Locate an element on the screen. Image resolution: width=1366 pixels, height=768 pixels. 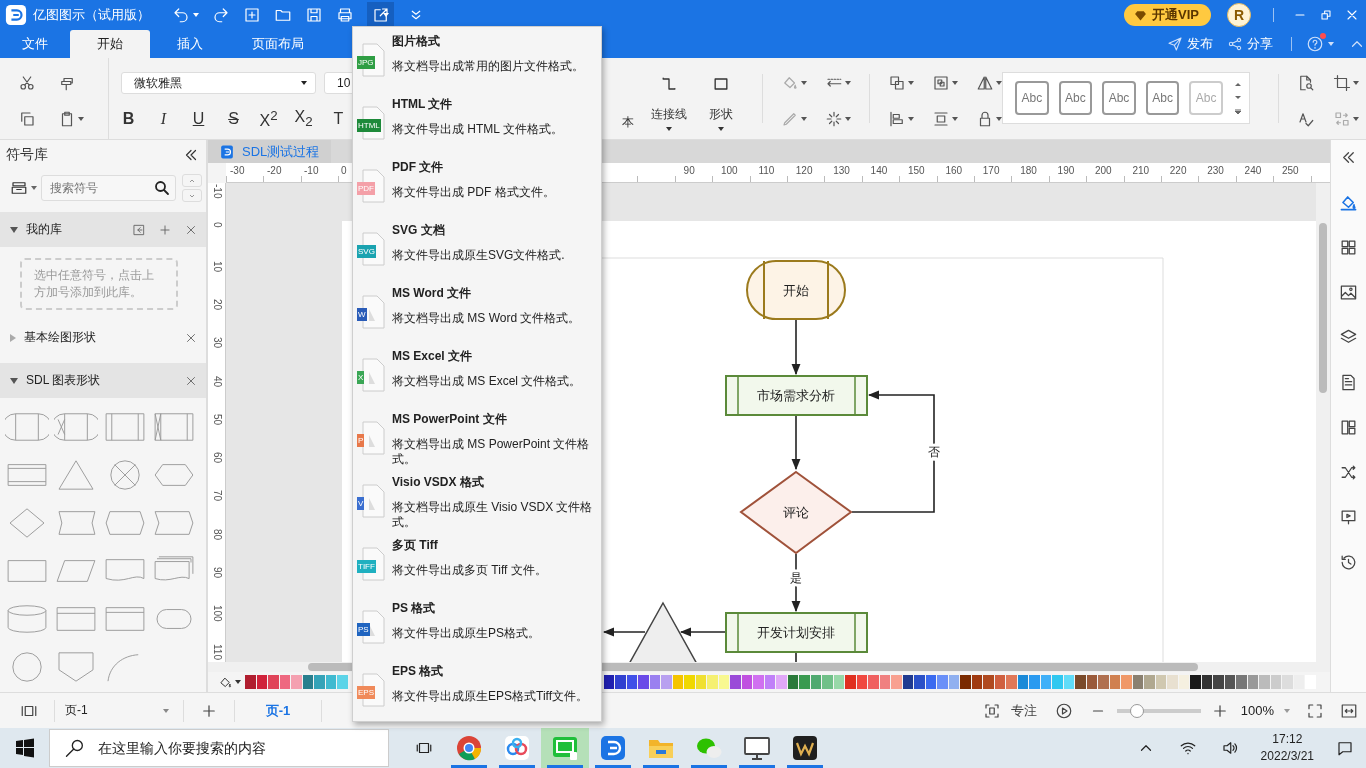
ruler-label: -20 is located at coordinates (274, 170).